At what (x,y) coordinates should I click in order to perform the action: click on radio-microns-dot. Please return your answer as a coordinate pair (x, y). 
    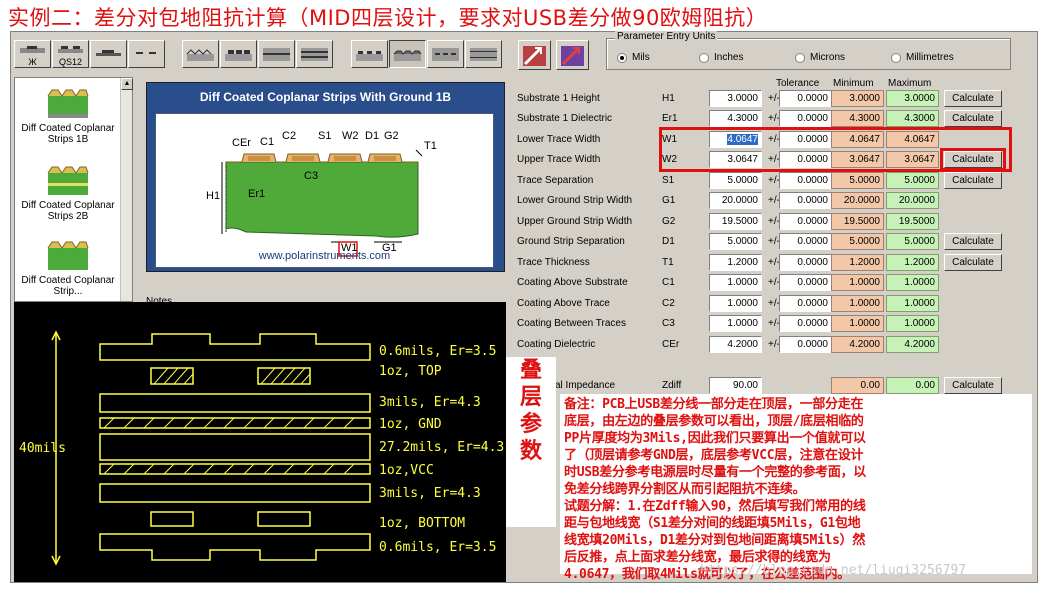
    Looking at the image, I should click on (800, 57).